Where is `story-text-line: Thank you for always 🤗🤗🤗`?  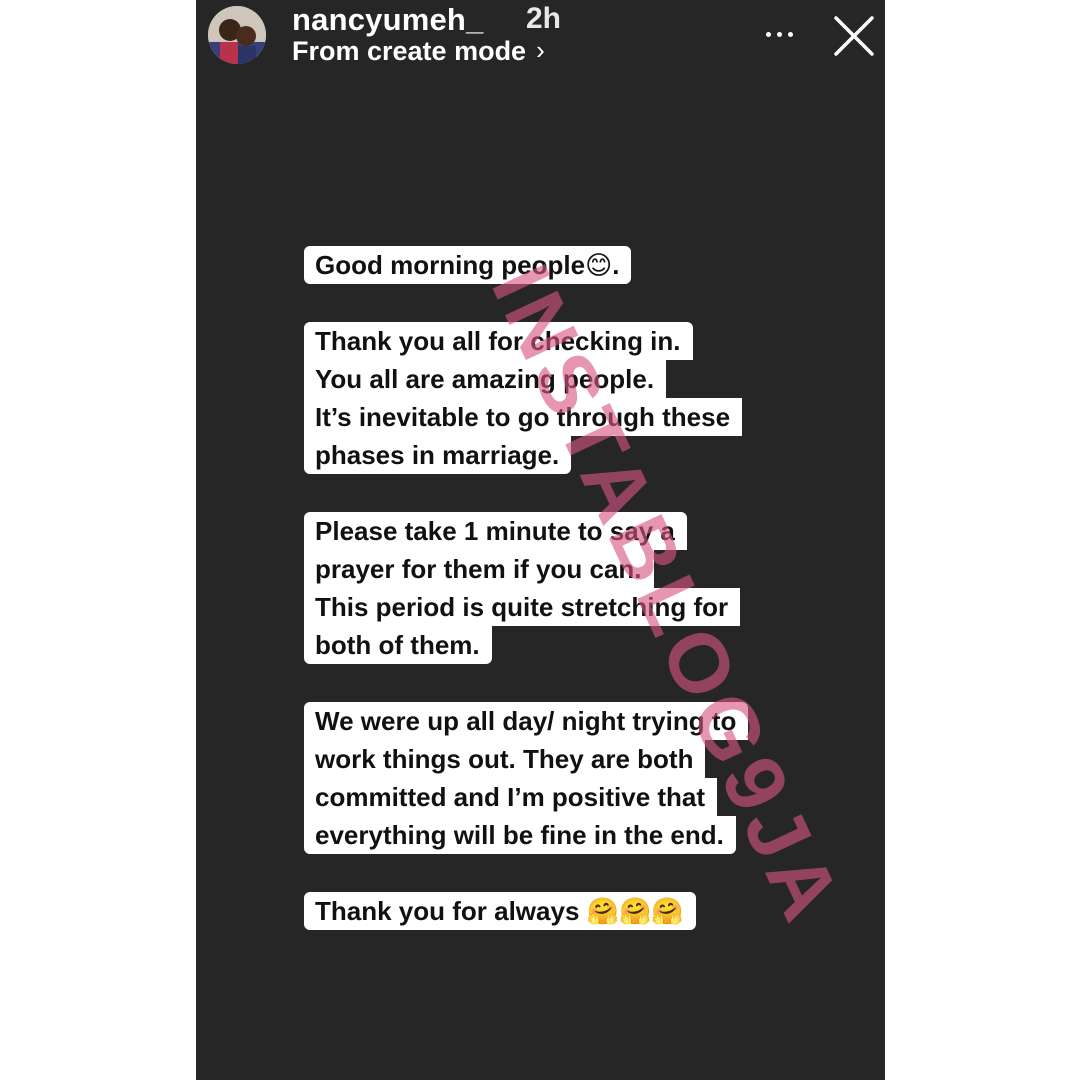
story-text-line: Thank you for always 🤗🤗🤗 is located at coordinates (500, 911).